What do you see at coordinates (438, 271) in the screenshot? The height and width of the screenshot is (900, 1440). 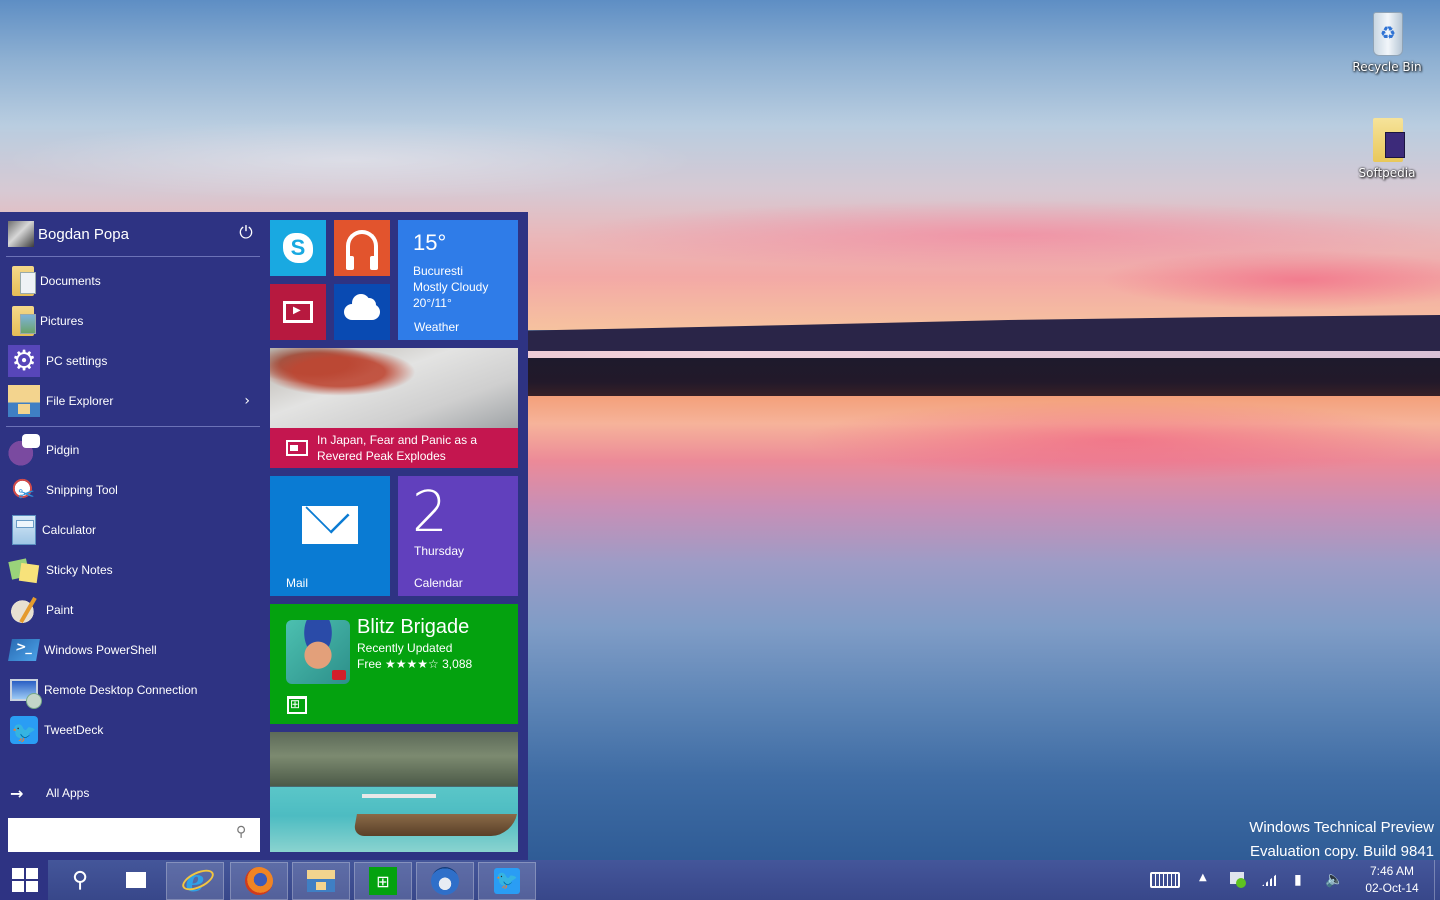 I see `weather-city: Bucuresti` at bounding box center [438, 271].